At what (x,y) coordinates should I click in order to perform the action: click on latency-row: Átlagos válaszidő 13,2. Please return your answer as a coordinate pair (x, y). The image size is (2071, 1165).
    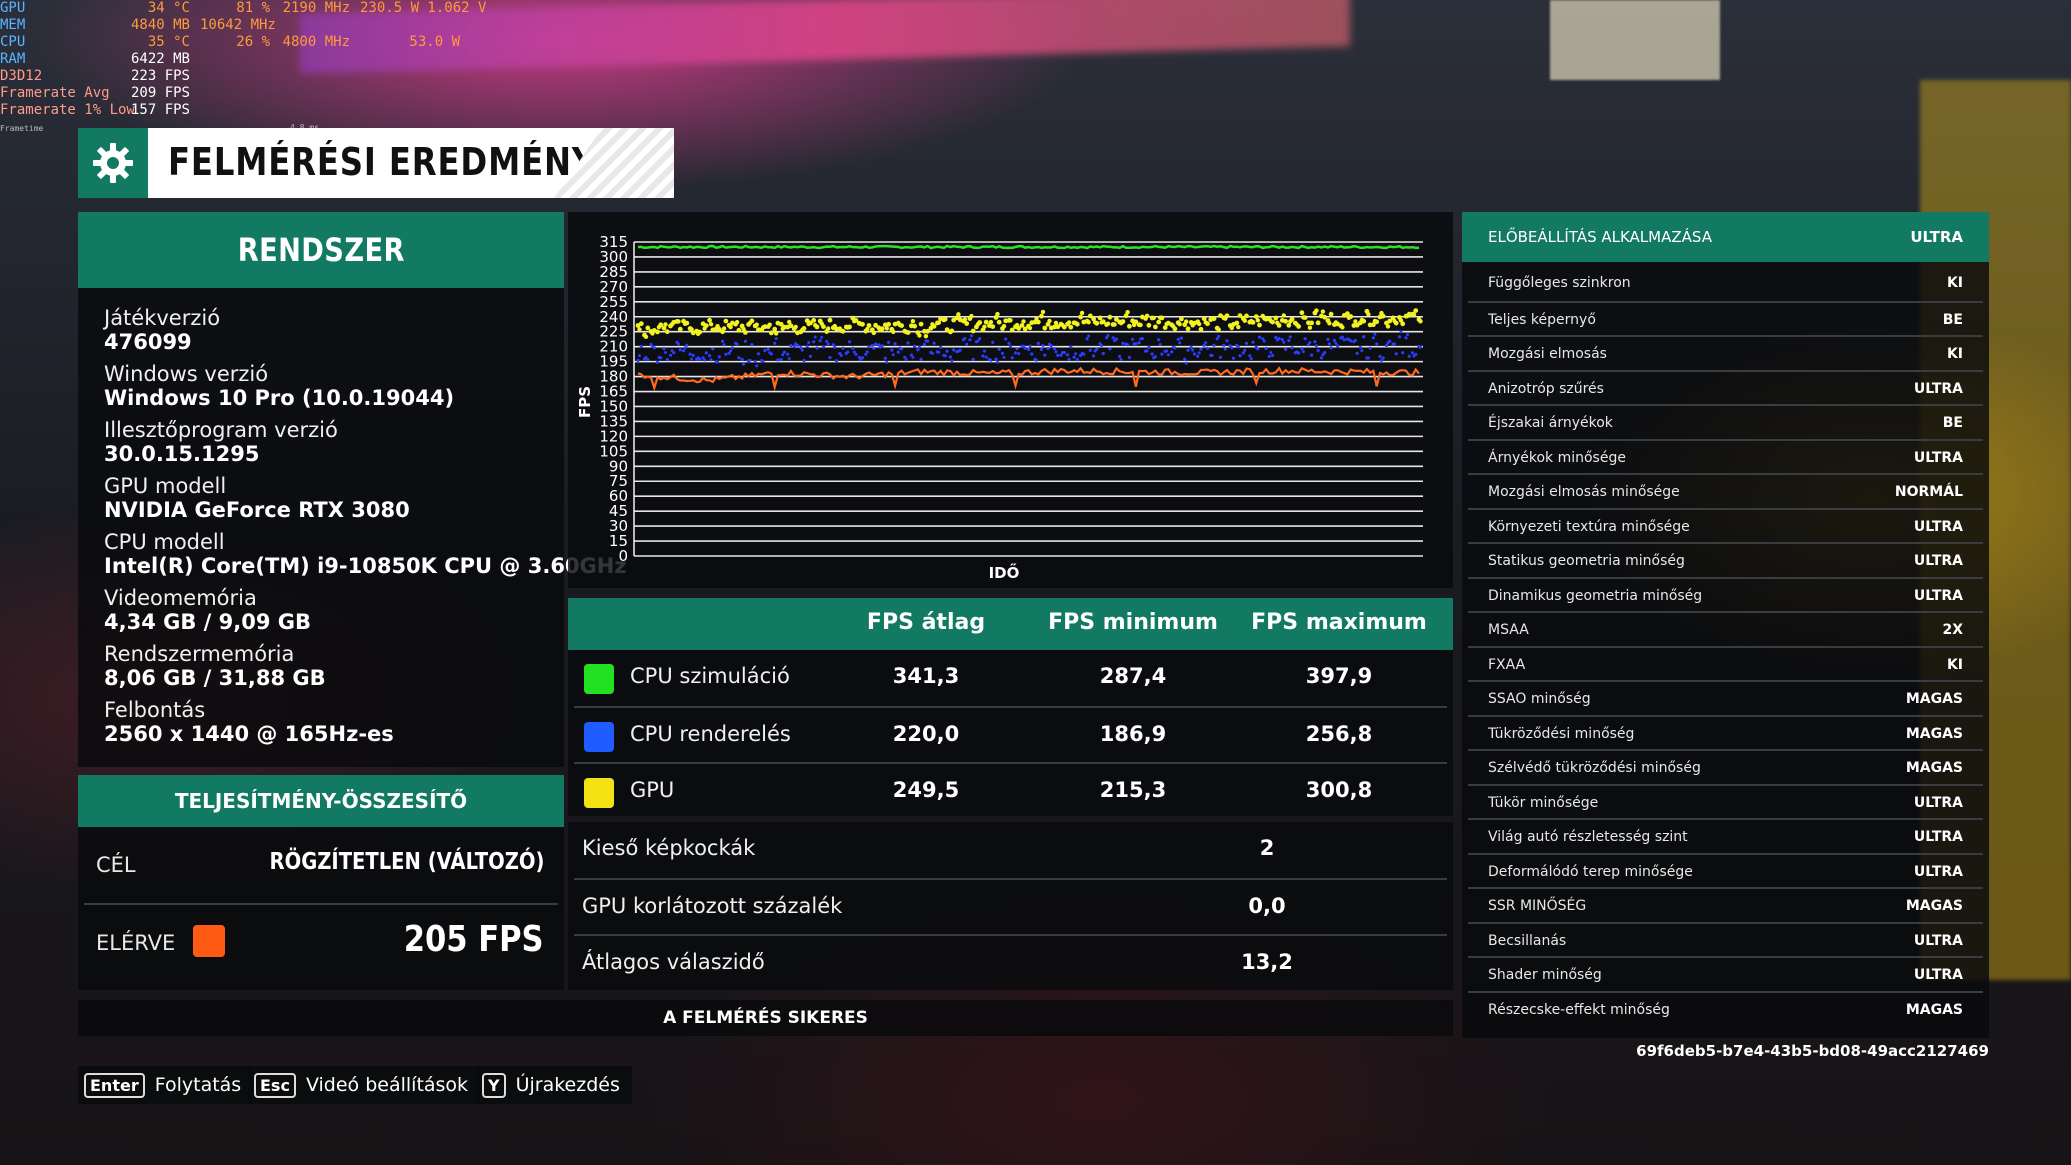
    Looking at the image, I should click on (1010, 962).